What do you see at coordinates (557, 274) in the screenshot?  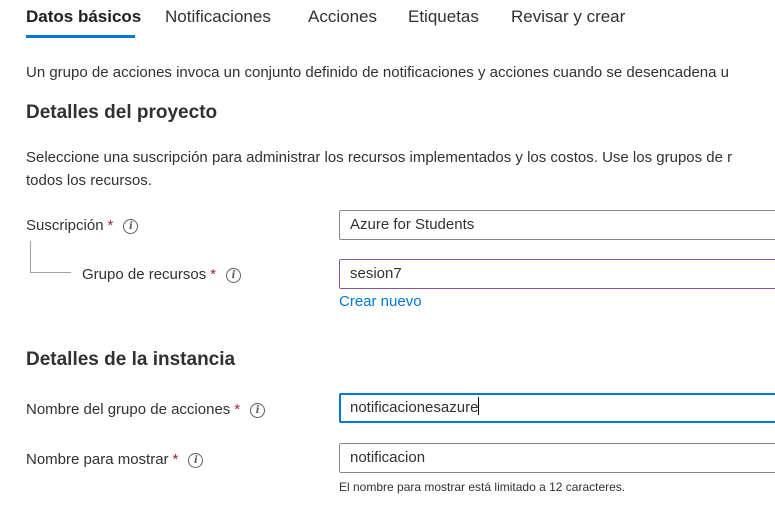 I see `resource-group-select: sesion7` at bounding box center [557, 274].